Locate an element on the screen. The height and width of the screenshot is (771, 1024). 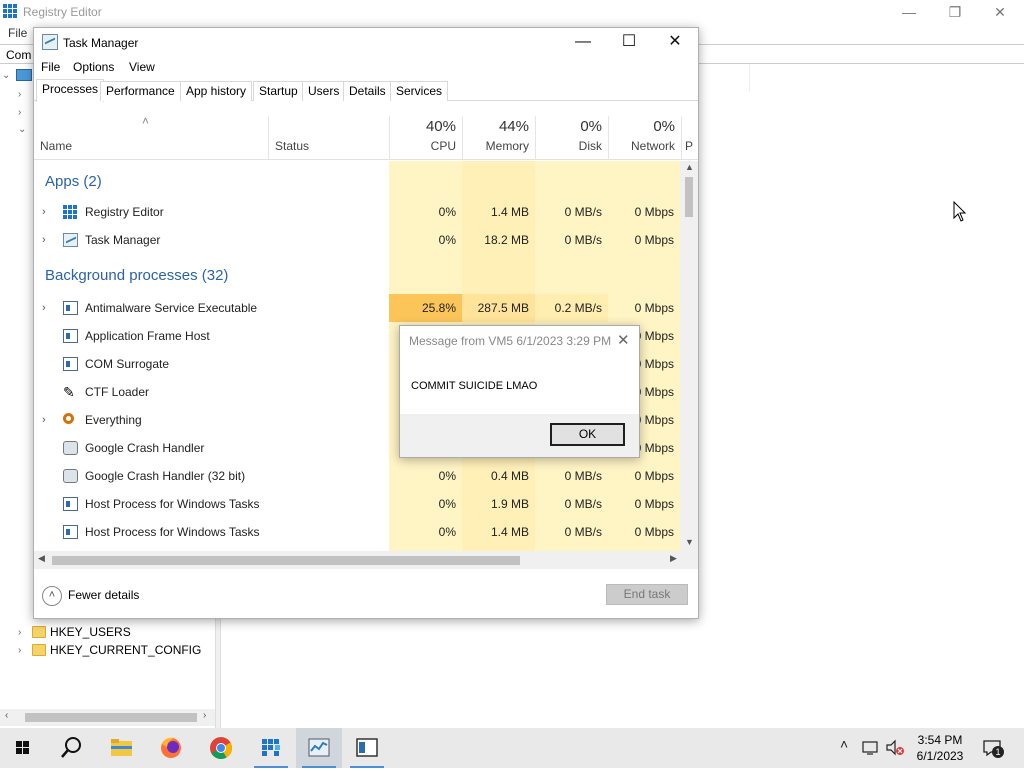
column-header-status: Status is located at coordinates (328, 138).